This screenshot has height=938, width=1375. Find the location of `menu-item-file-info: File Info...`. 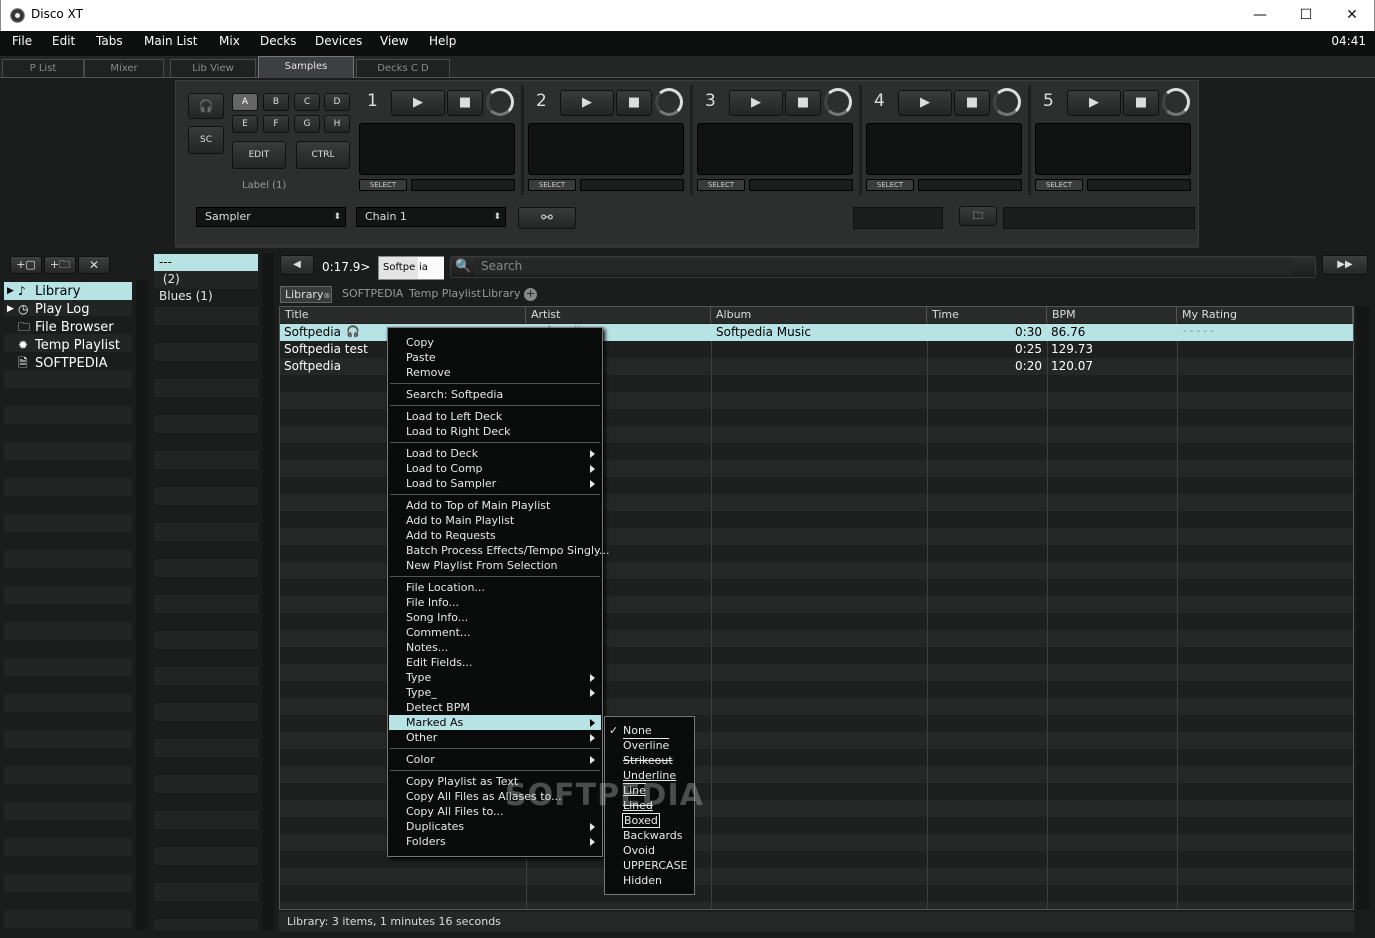

menu-item-file-info: File Info... is located at coordinates (495, 602).